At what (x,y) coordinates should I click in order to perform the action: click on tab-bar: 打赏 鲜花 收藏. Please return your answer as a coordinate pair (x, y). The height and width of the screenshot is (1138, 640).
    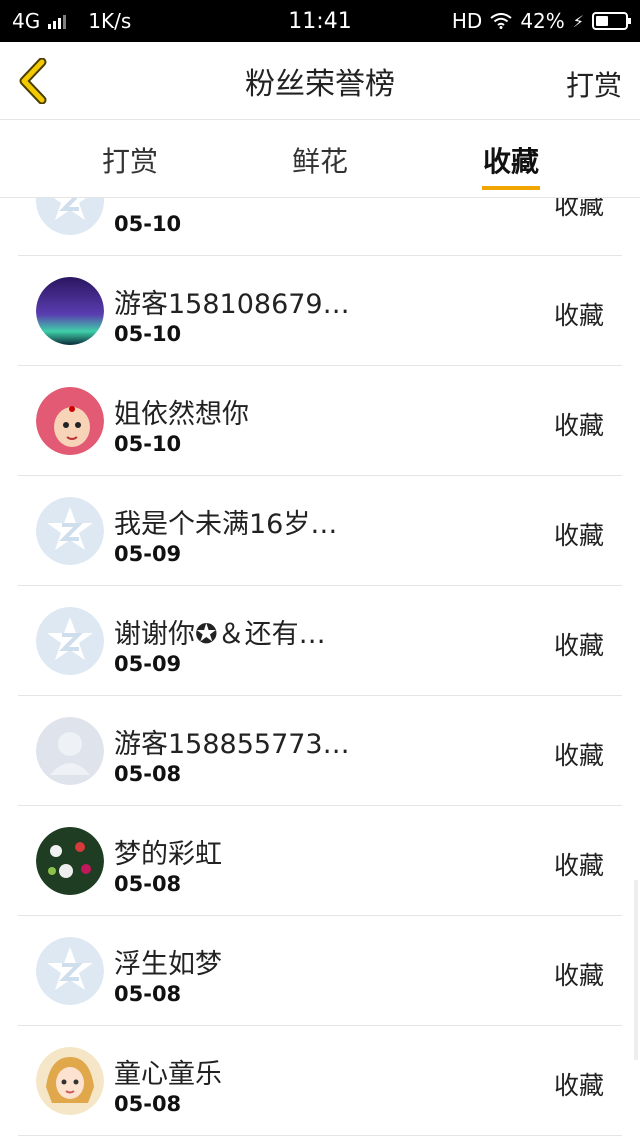
    Looking at the image, I should click on (320, 159).